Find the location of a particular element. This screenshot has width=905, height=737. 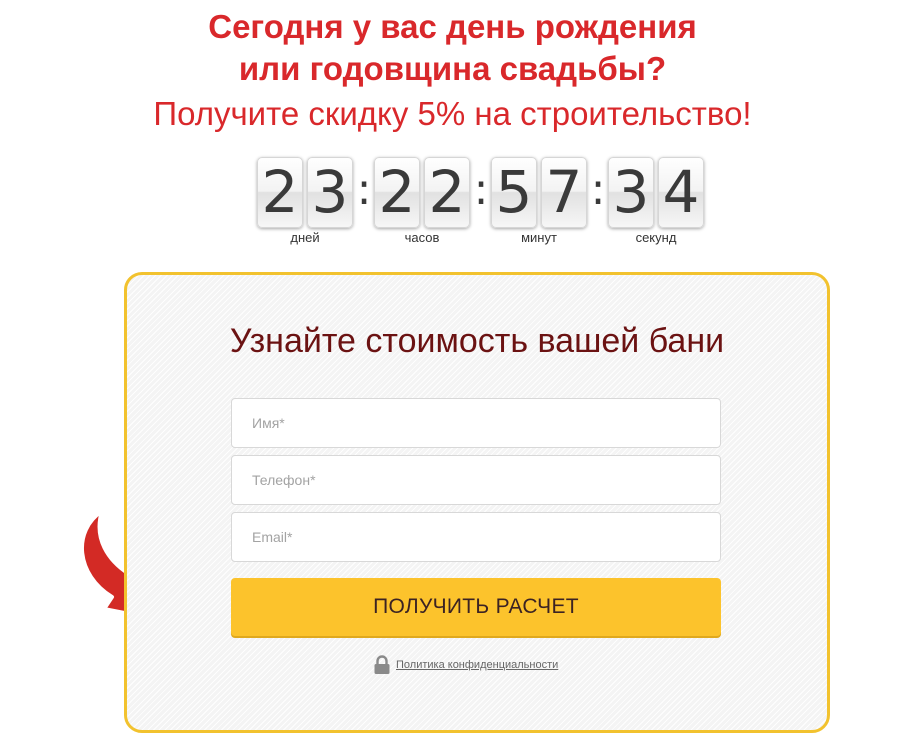

countdown-digit: 5 is located at coordinates (514, 192).